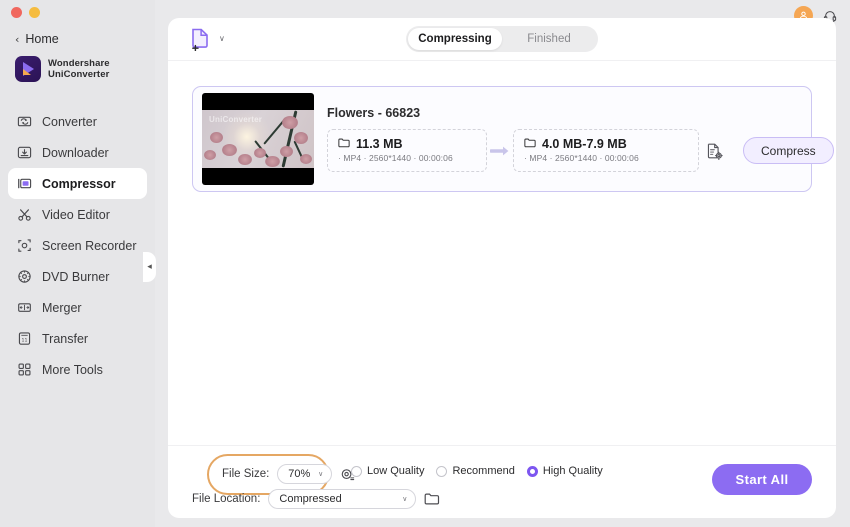 This screenshot has height=527, width=850. I want to click on status-tabs: Compressing Finished, so click(502, 39).